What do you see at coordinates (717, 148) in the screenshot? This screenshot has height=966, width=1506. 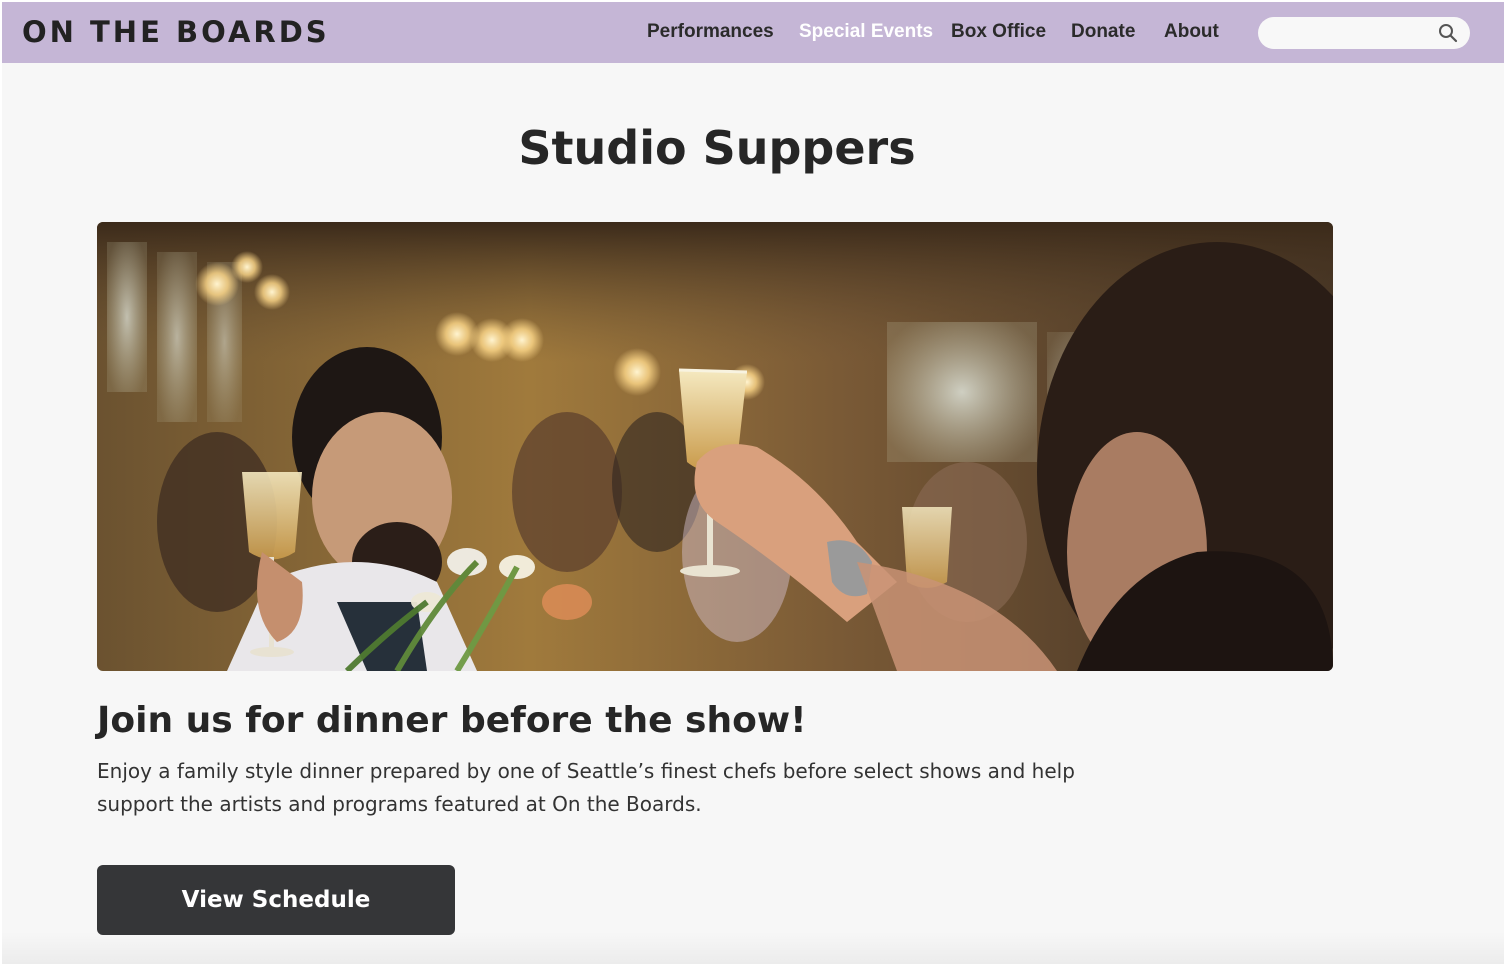 I see `page-title: Studio Suppers` at bounding box center [717, 148].